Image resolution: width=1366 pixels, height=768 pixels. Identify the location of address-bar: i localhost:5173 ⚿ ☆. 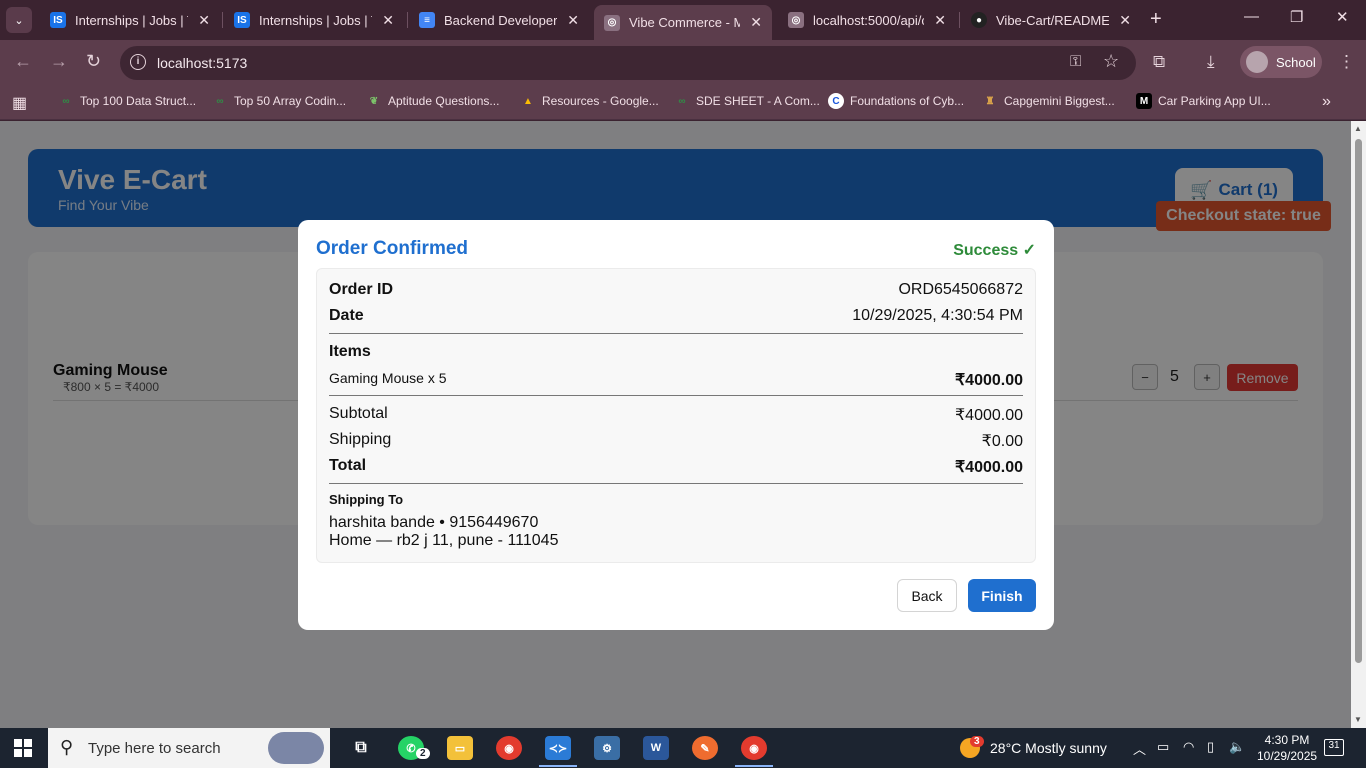
(628, 63).